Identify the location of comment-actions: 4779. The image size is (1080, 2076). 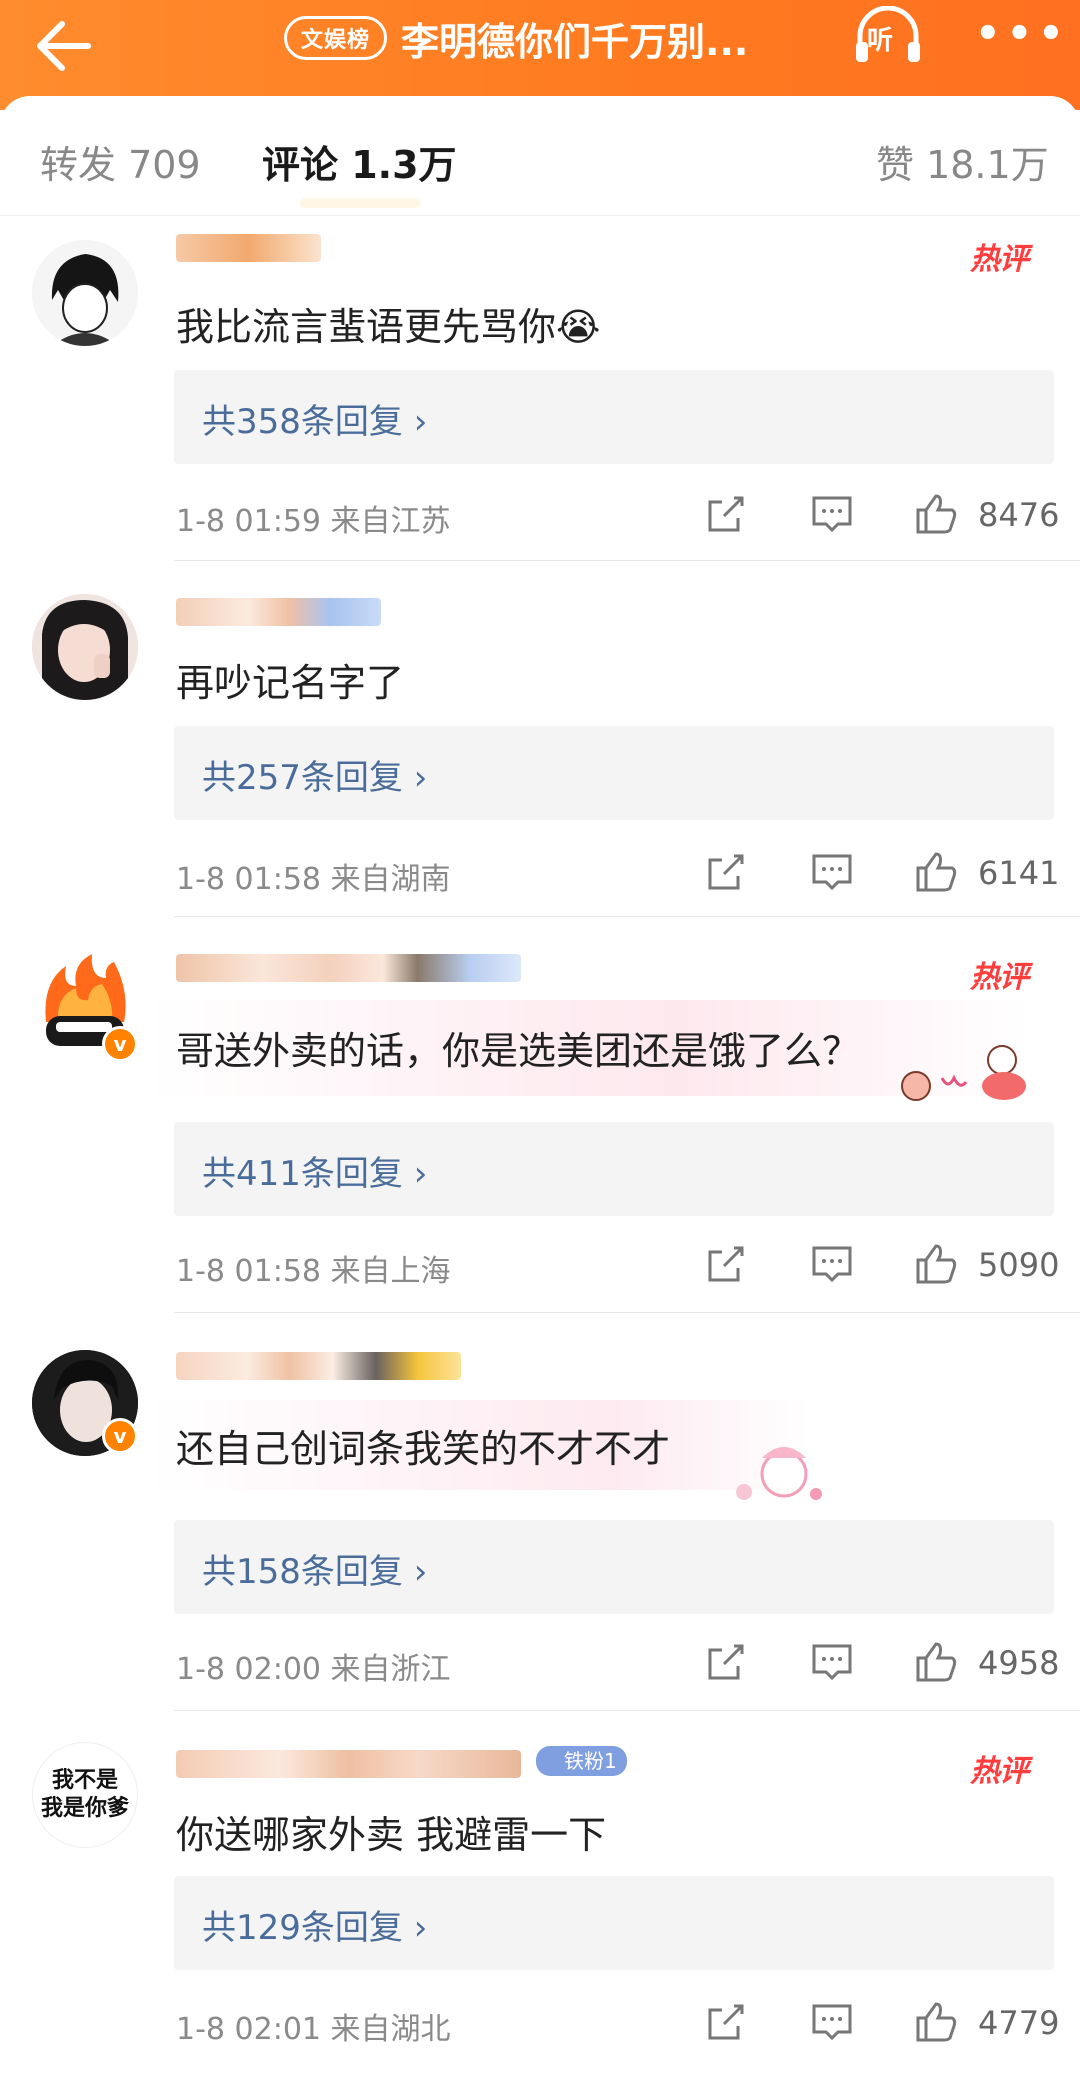
(880, 2025).